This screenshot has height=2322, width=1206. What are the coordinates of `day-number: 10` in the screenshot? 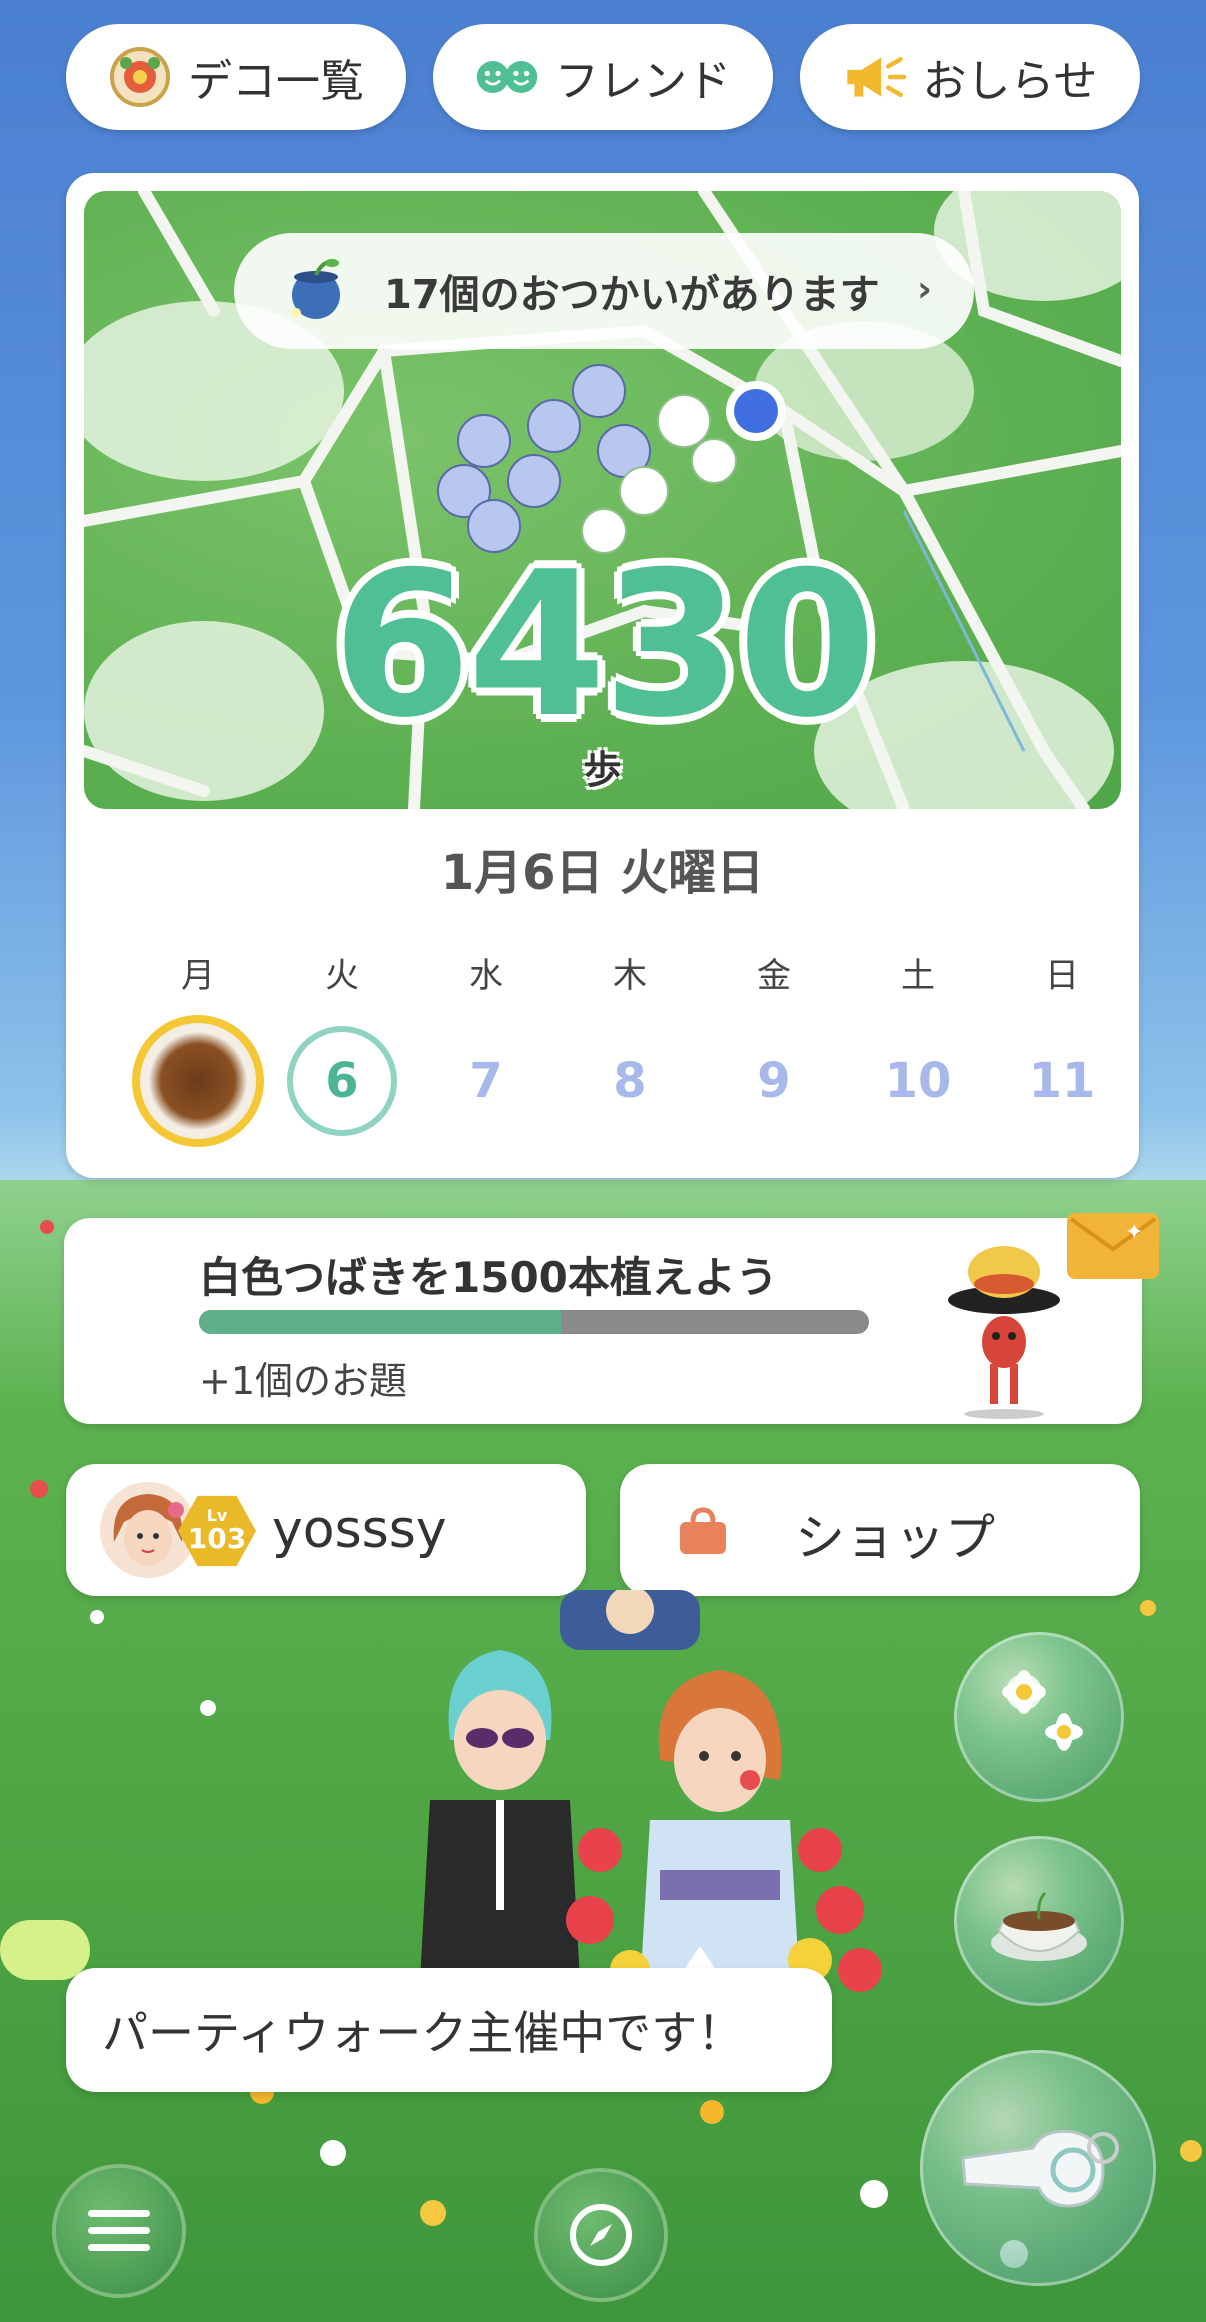 It's located at (918, 1081).